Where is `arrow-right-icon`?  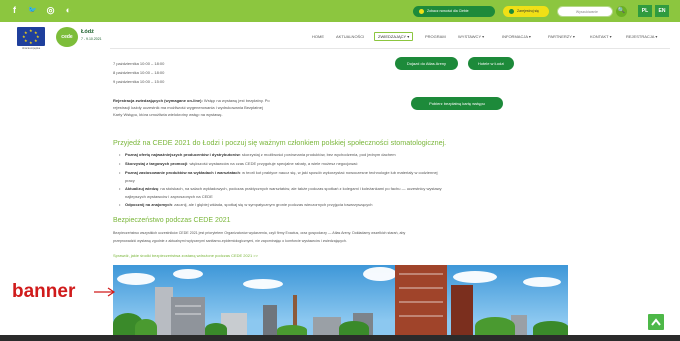
arrow-right-icon is located at coordinates (105, 292).